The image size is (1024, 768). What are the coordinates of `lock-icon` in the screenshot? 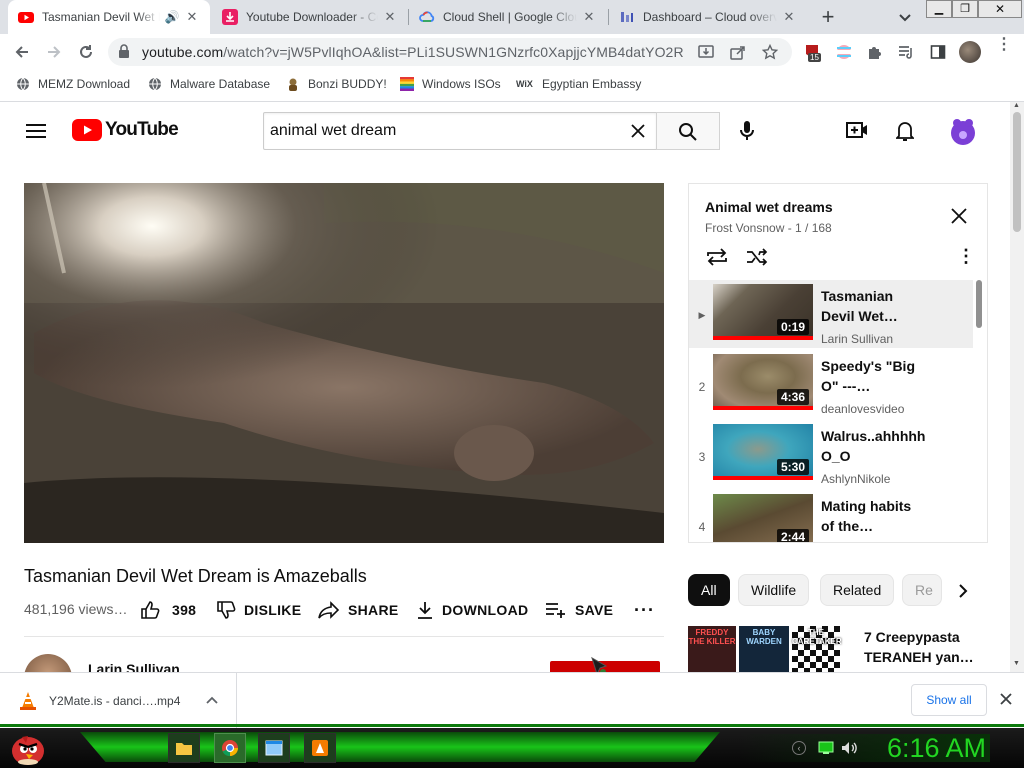 It's located at (124, 51).